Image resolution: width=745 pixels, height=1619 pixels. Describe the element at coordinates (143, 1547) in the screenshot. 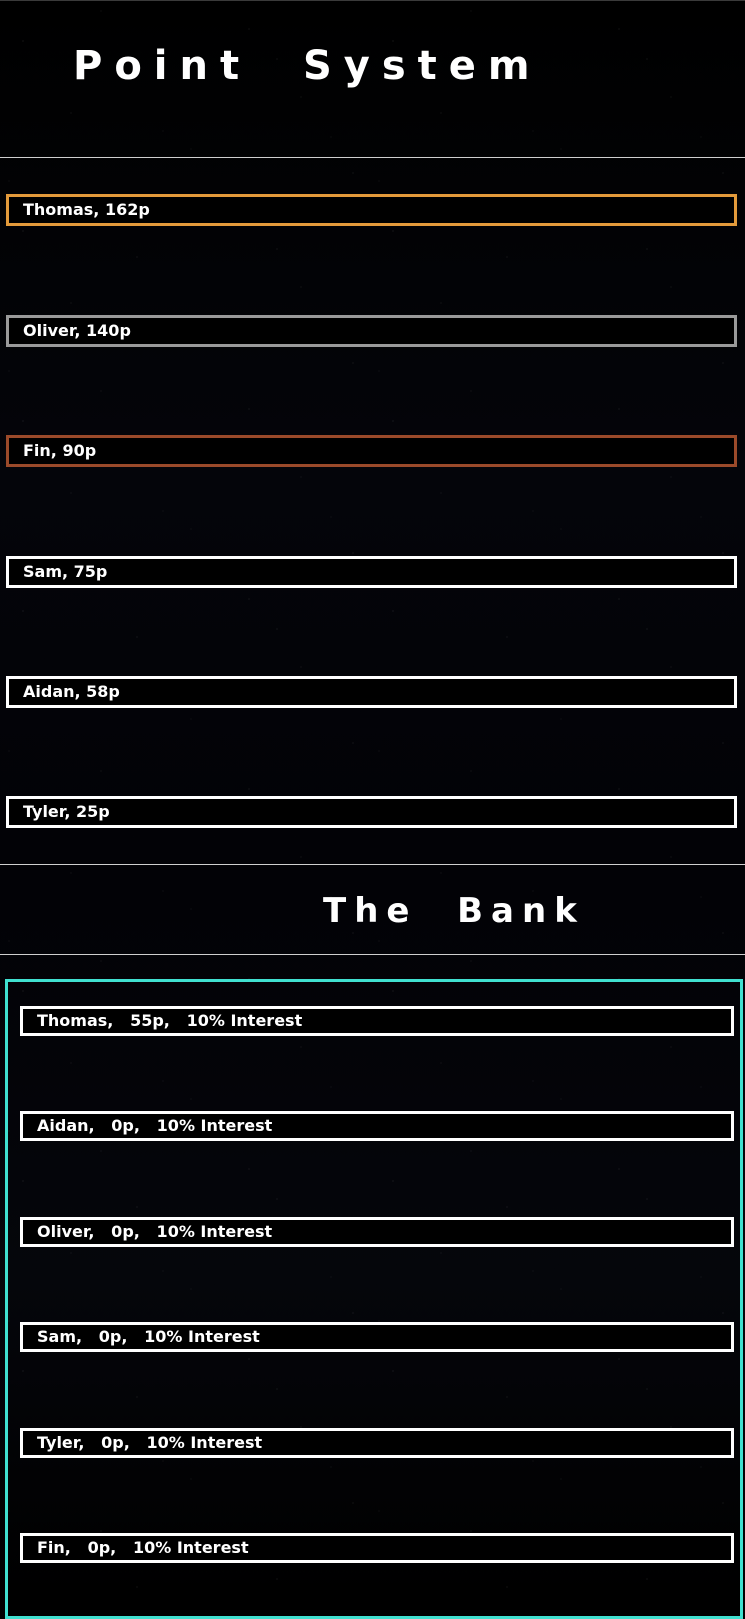

I see `bank-row-label: Fin, 0p, 10% Interest` at that location.